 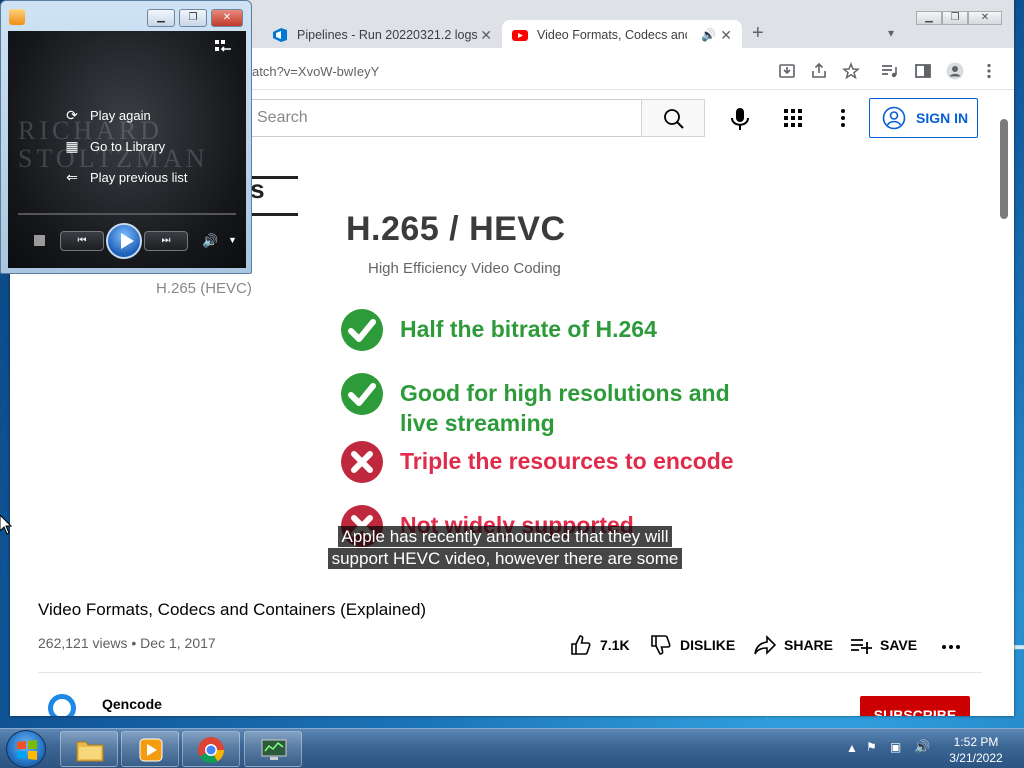 I want to click on switch-to-library-icon, so click(x=223, y=47).